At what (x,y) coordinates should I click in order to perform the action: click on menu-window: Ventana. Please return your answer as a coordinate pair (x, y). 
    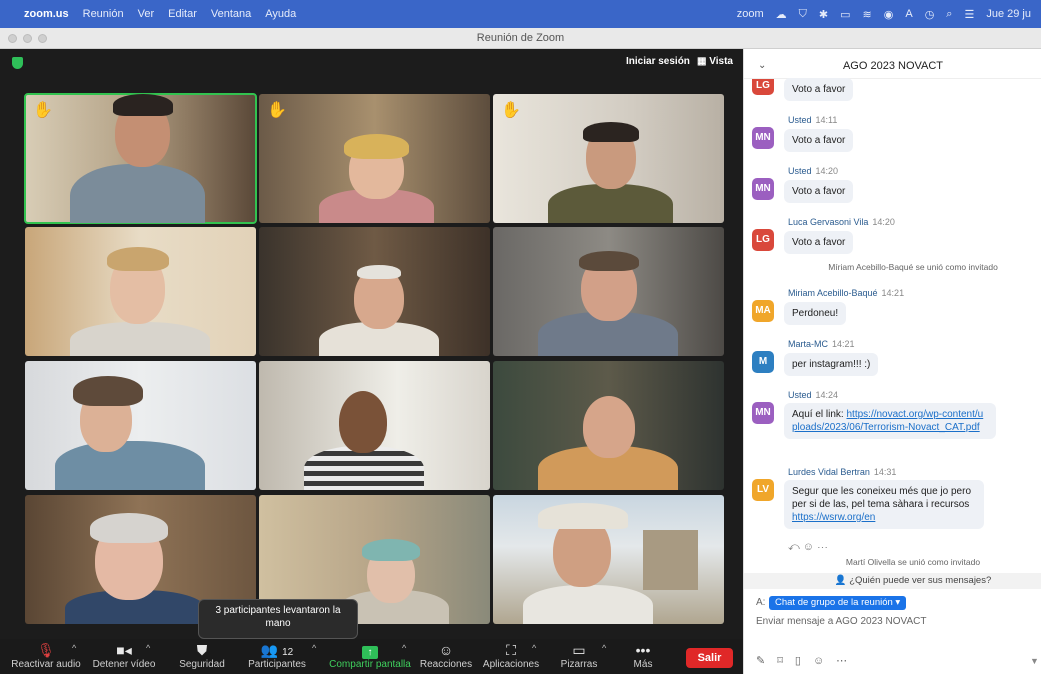
    Looking at the image, I should click on (231, 14).